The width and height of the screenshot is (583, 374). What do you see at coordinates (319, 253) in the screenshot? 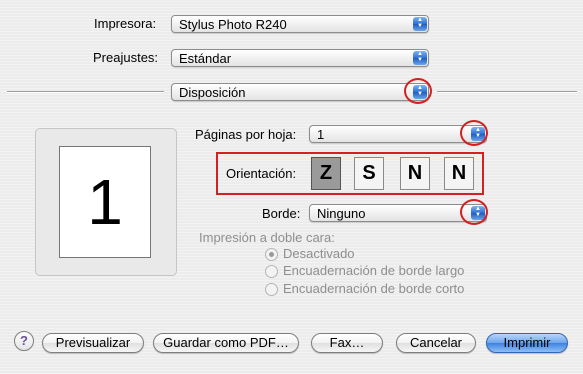
I see `duplex-off-label: Desactivado` at bounding box center [319, 253].